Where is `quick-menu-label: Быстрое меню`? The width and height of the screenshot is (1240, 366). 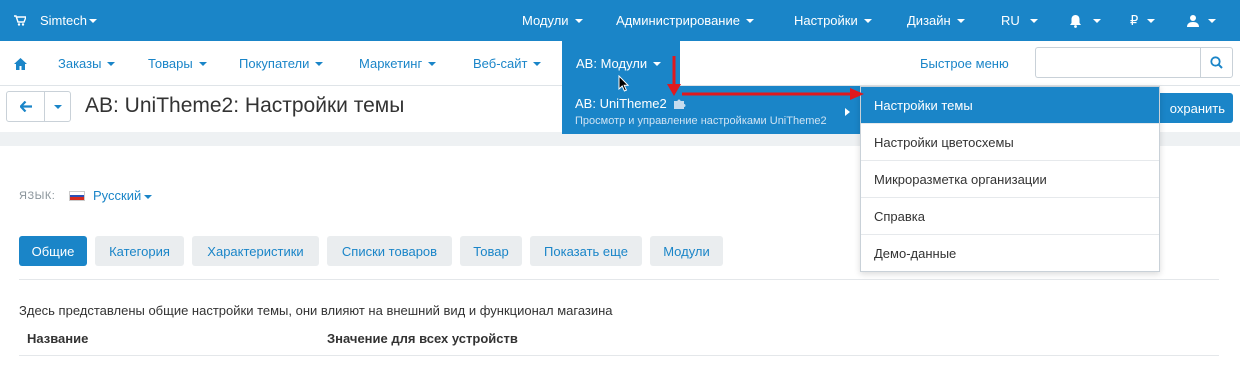 quick-menu-label: Быстрое меню is located at coordinates (964, 63).